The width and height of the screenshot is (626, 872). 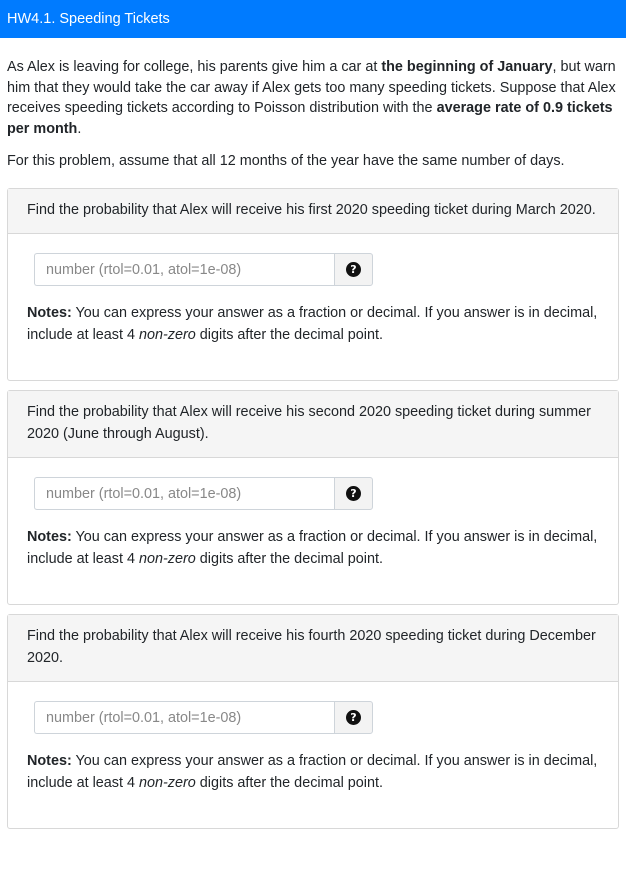 What do you see at coordinates (313, 19) in the screenshot?
I see `page-header: HW4.1. Speeding Tickets` at bounding box center [313, 19].